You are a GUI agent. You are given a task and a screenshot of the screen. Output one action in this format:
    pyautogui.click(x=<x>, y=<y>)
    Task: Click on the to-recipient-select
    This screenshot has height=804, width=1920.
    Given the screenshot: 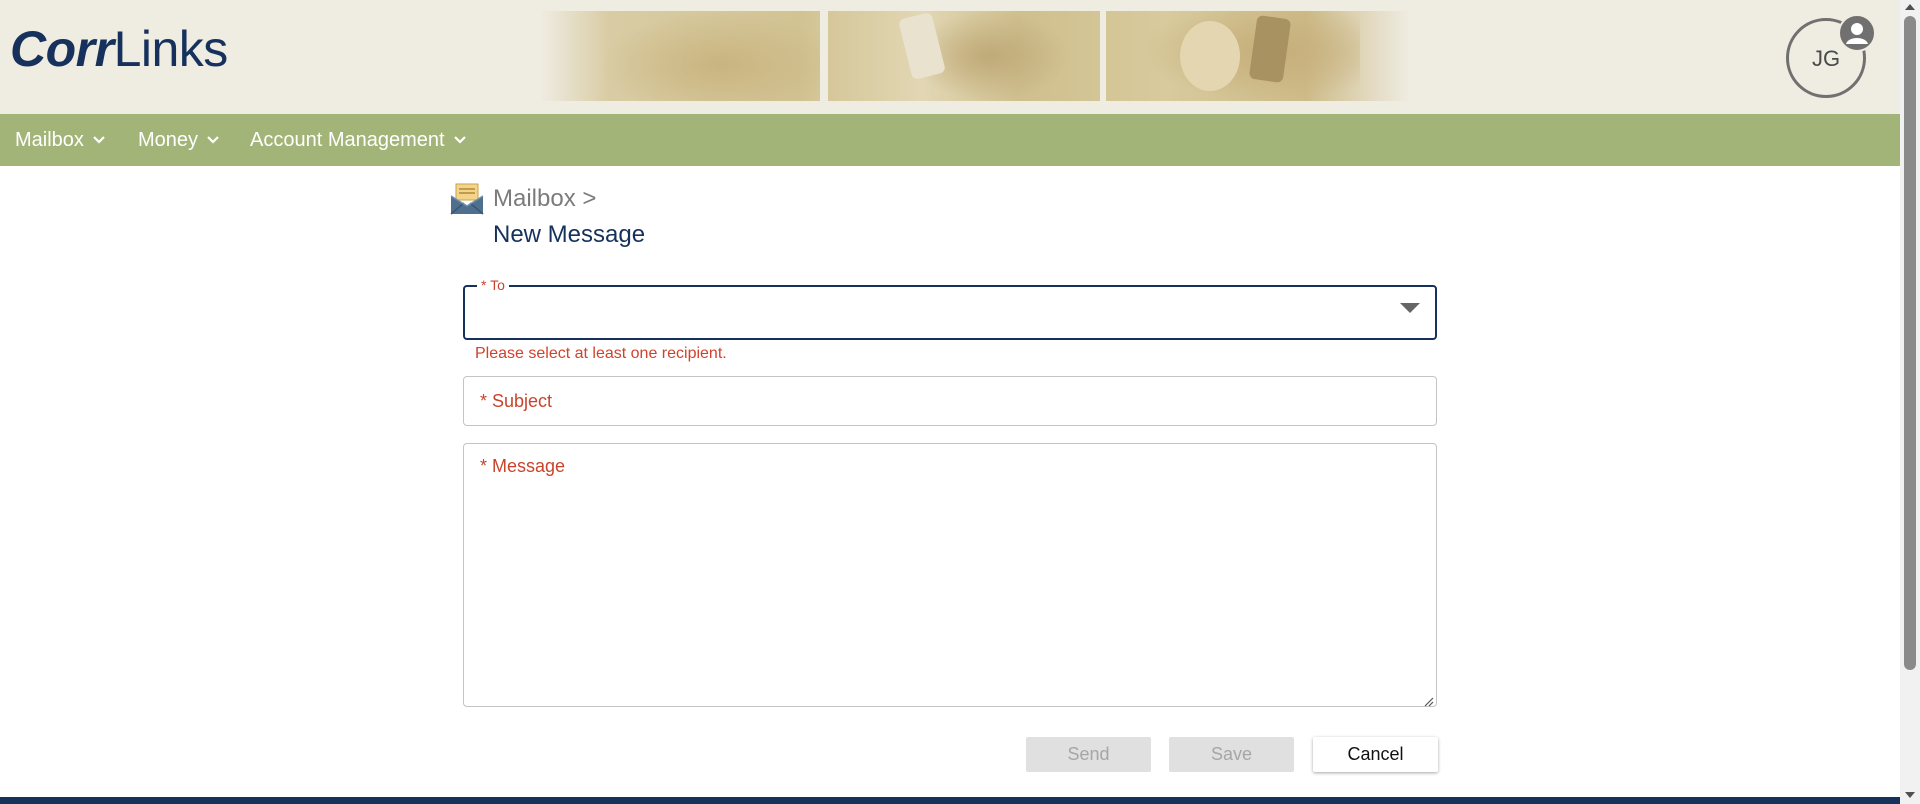 What is the action you would take?
    pyautogui.click(x=950, y=312)
    